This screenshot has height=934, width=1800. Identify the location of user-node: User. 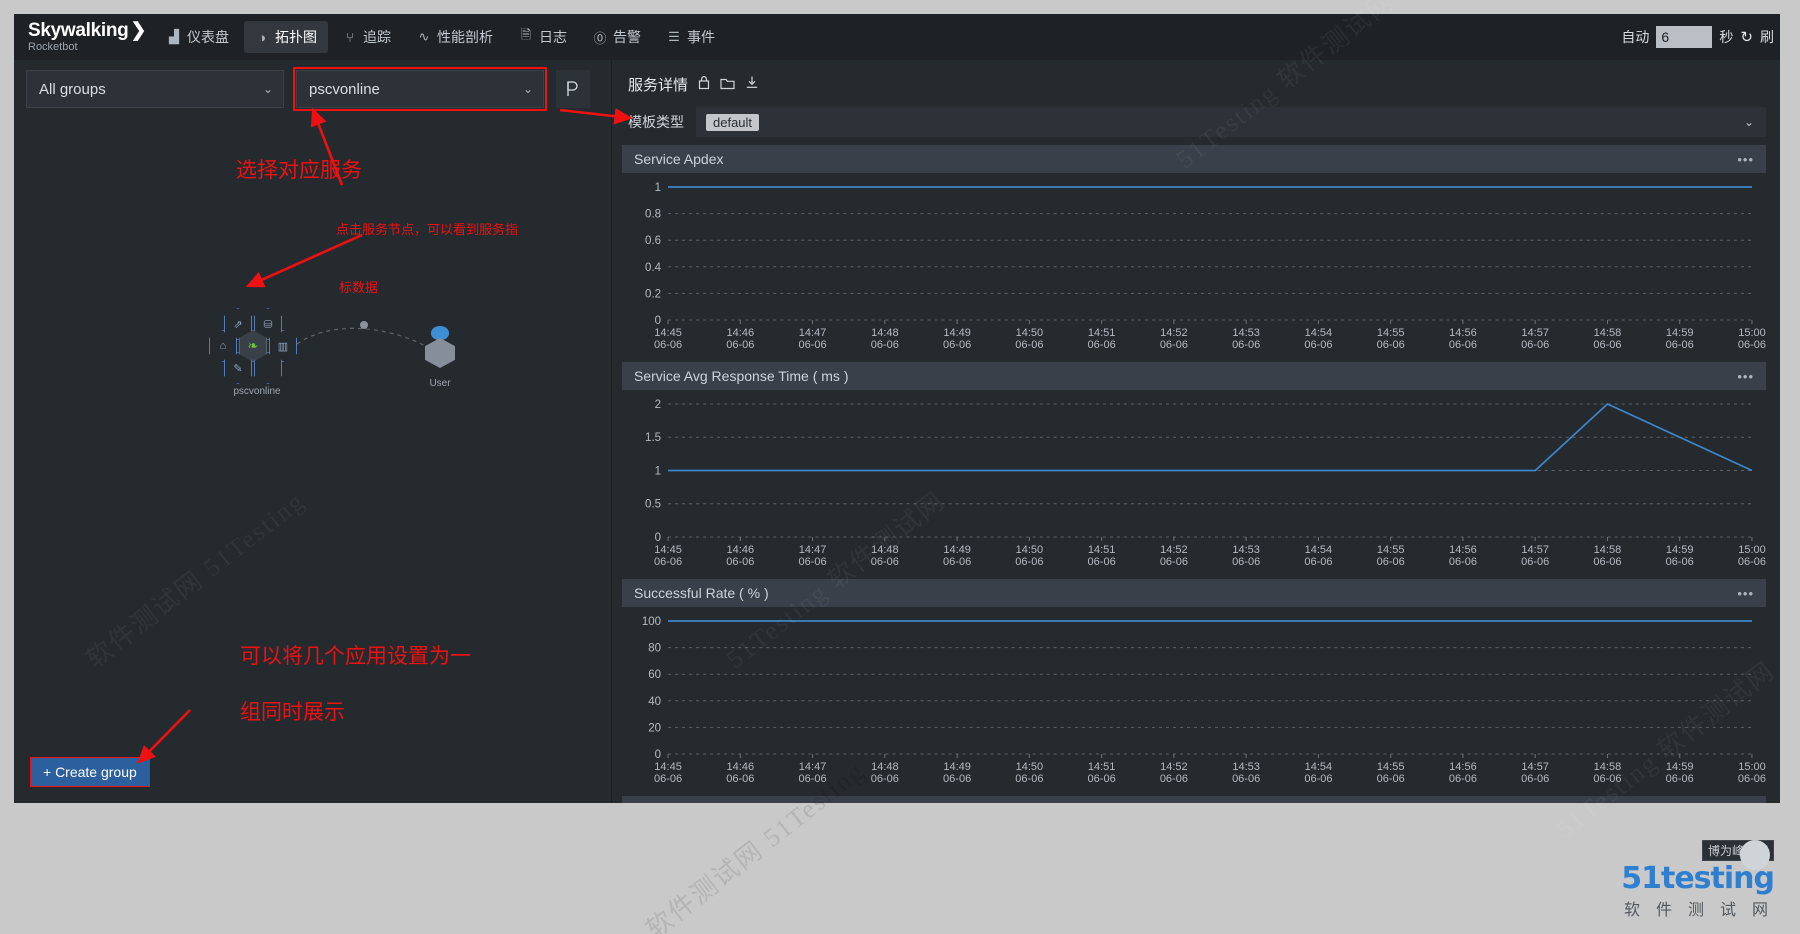
(445, 357).